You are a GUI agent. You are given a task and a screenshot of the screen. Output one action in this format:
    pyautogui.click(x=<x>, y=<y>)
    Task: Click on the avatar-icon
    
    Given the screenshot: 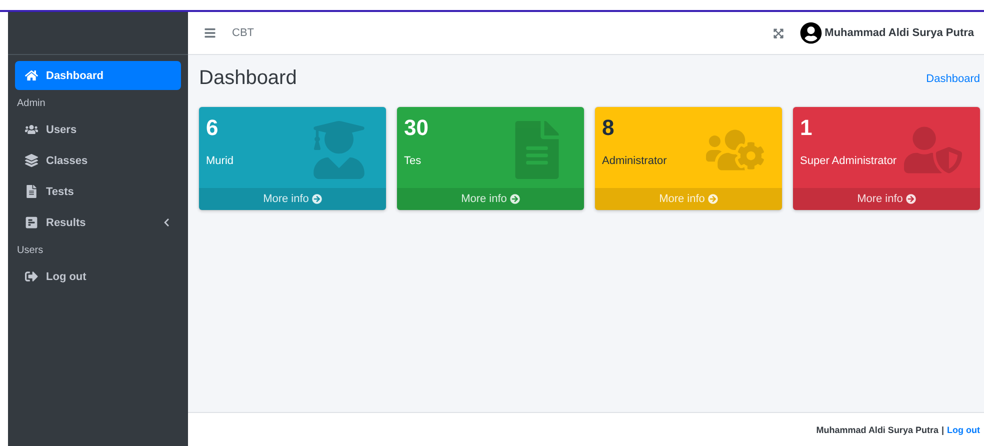 What is the action you would take?
    pyautogui.click(x=811, y=33)
    